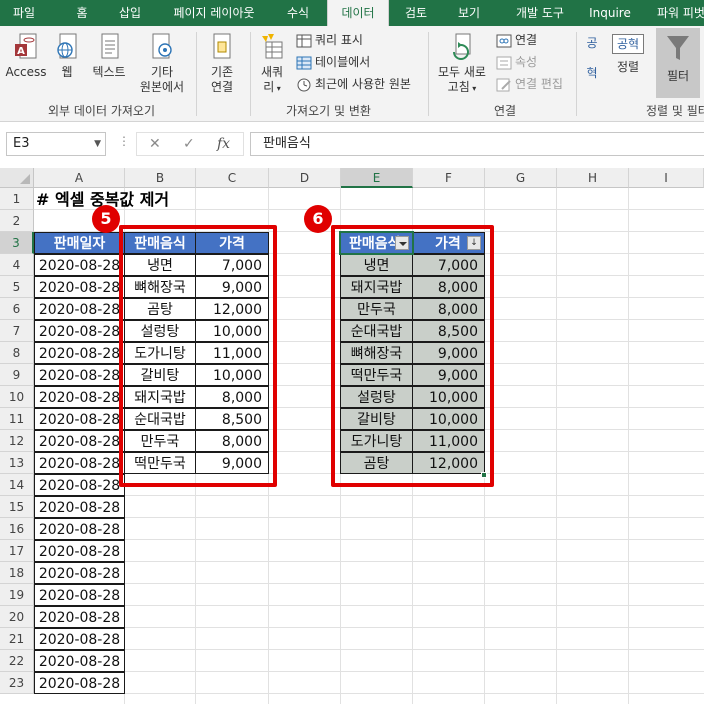  Describe the element at coordinates (377, 178) in the screenshot. I see `column-header-e: E` at that location.